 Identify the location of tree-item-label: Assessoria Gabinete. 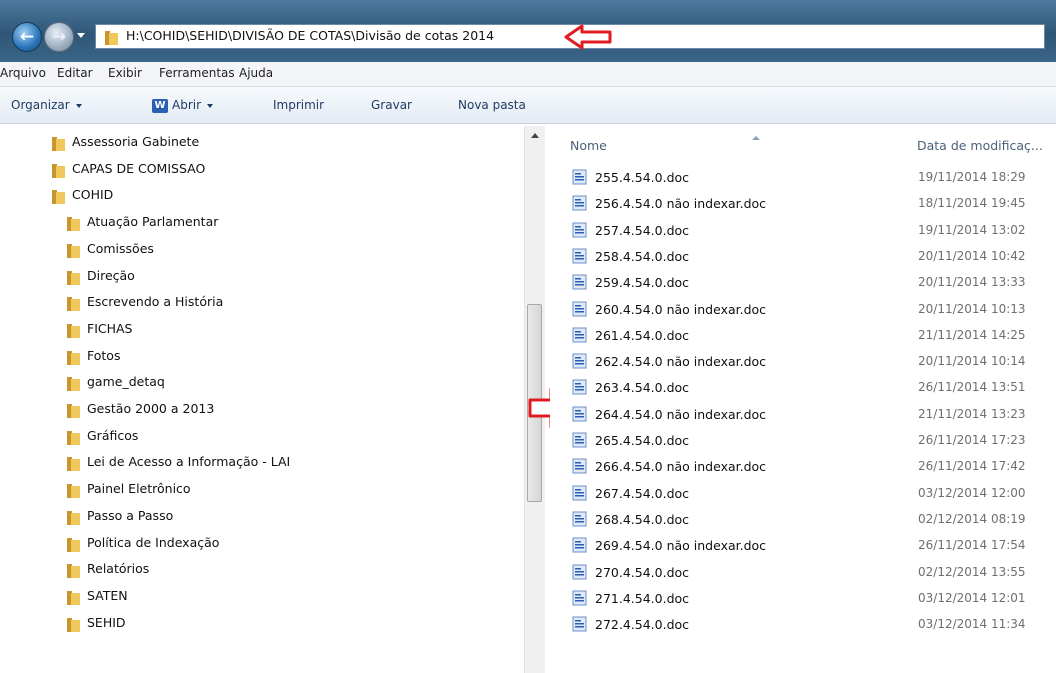
(136, 141).